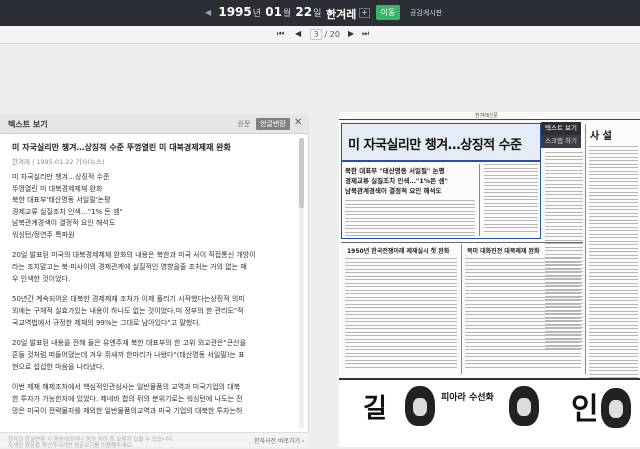 The image size is (640, 449). What do you see at coordinates (28, 124) in the screenshot?
I see `text-panel-title: 텍스트 보기` at bounding box center [28, 124].